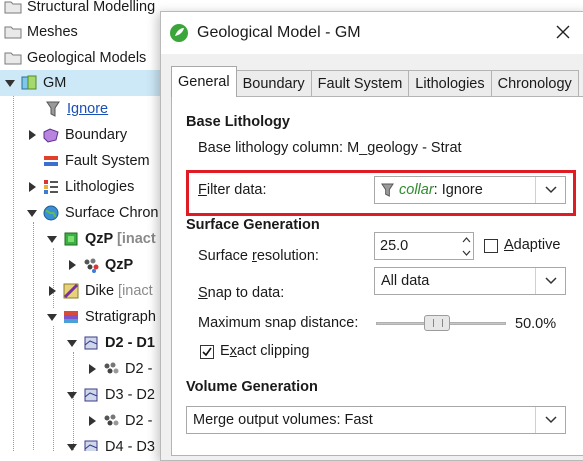  What do you see at coordinates (534, 83) in the screenshot?
I see `tab-chronology: Chronology` at bounding box center [534, 83].